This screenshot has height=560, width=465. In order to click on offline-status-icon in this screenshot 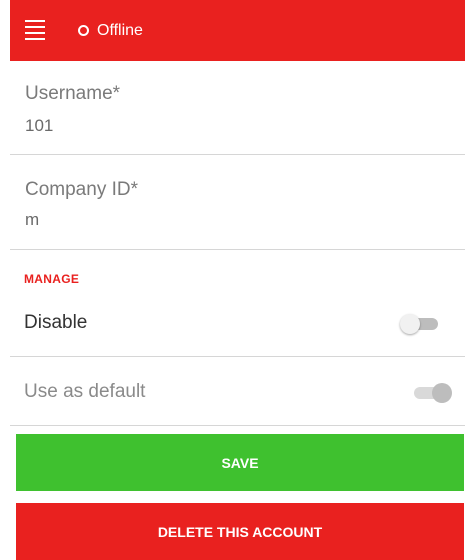, I will do `click(83, 30)`.